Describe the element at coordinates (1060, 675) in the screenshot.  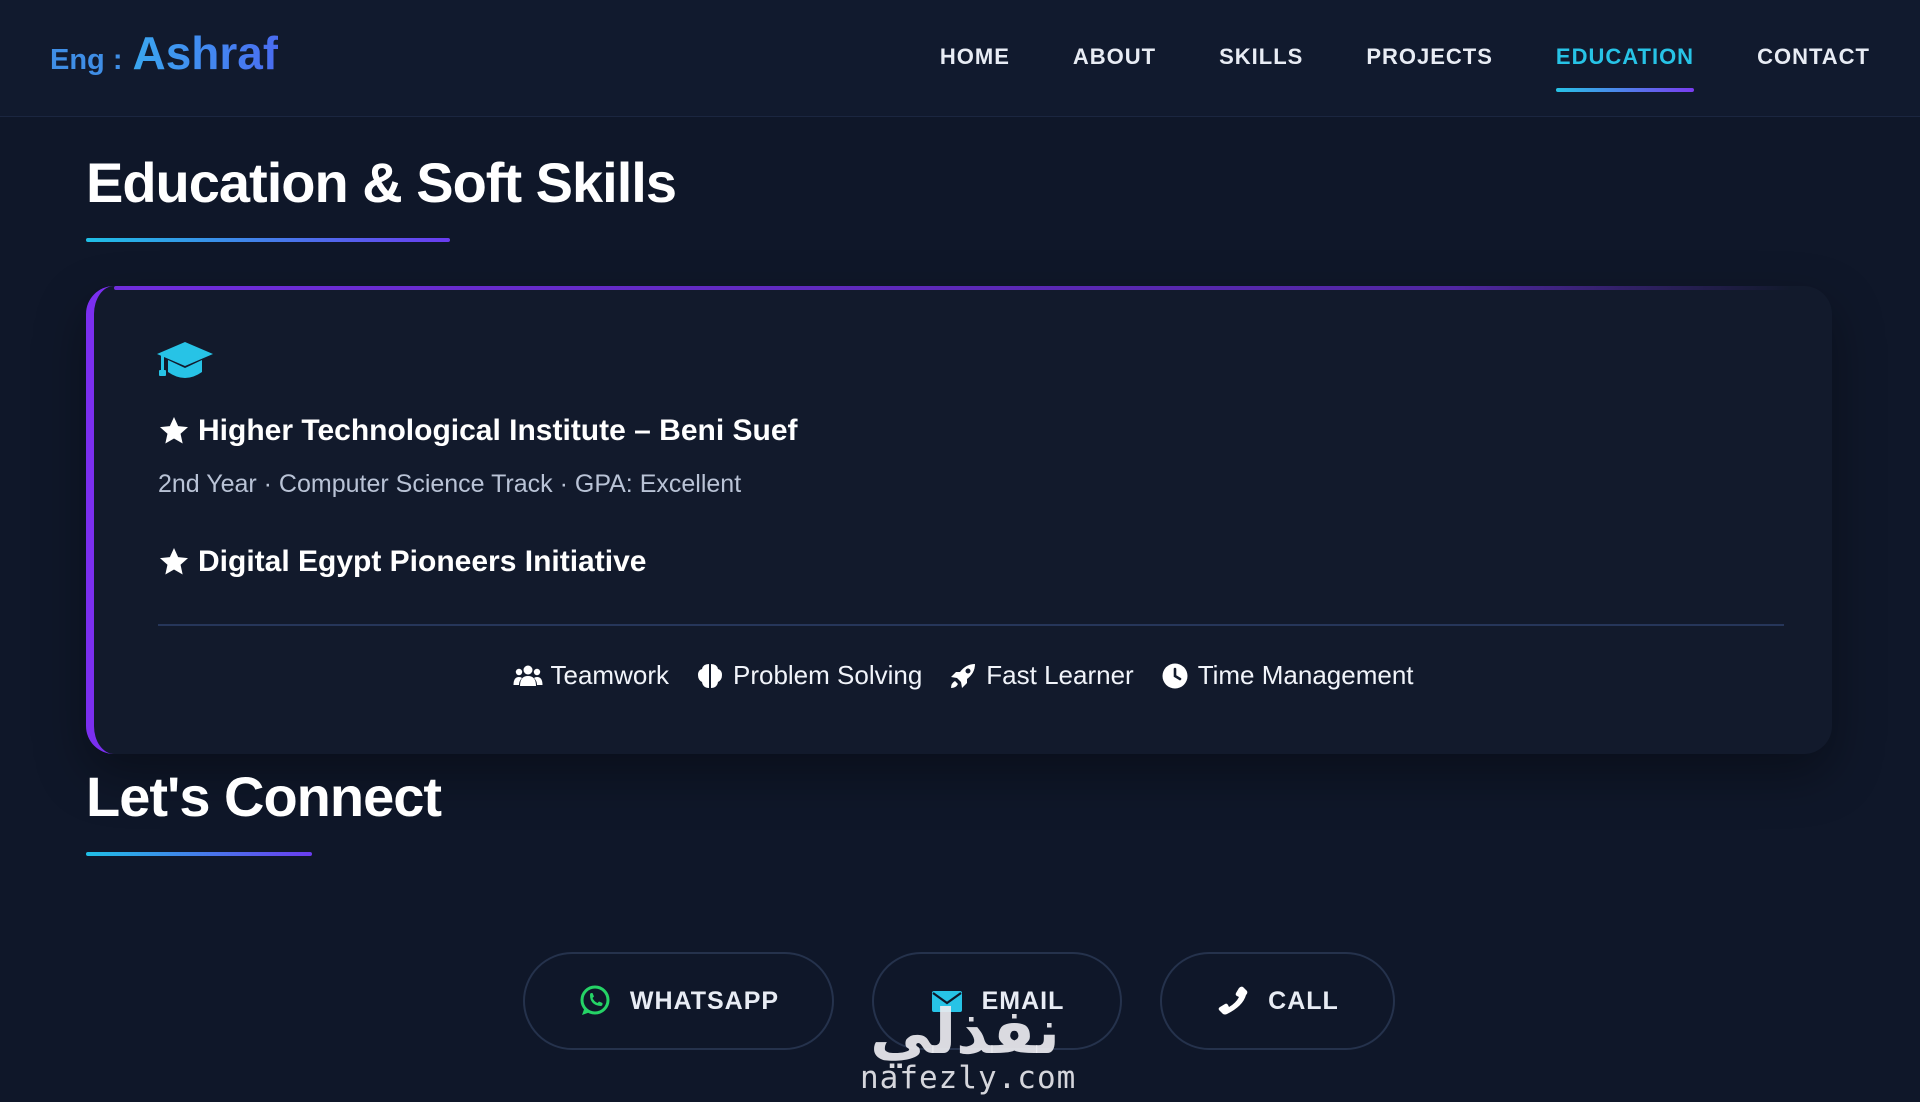
I see `soft-skill-label: Fast Learner` at that location.